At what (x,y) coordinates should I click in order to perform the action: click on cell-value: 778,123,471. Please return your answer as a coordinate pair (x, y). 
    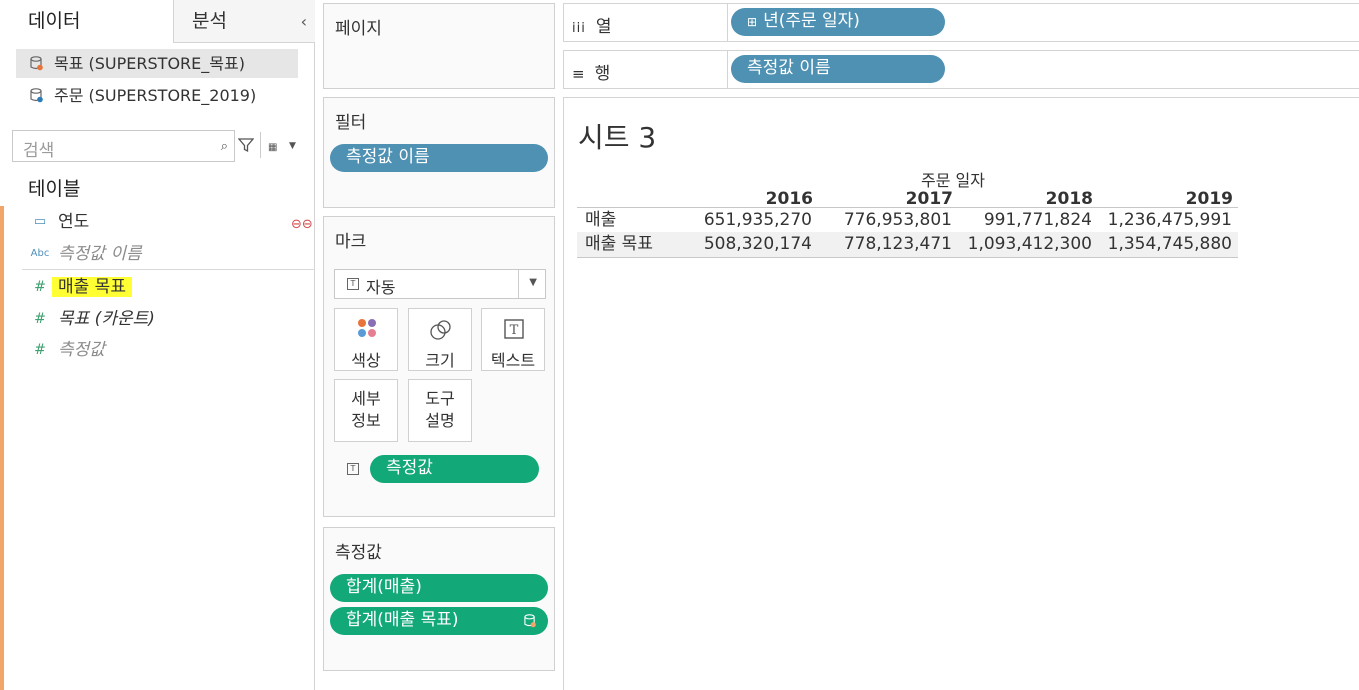
    Looking at the image, I should click on (897, 244).